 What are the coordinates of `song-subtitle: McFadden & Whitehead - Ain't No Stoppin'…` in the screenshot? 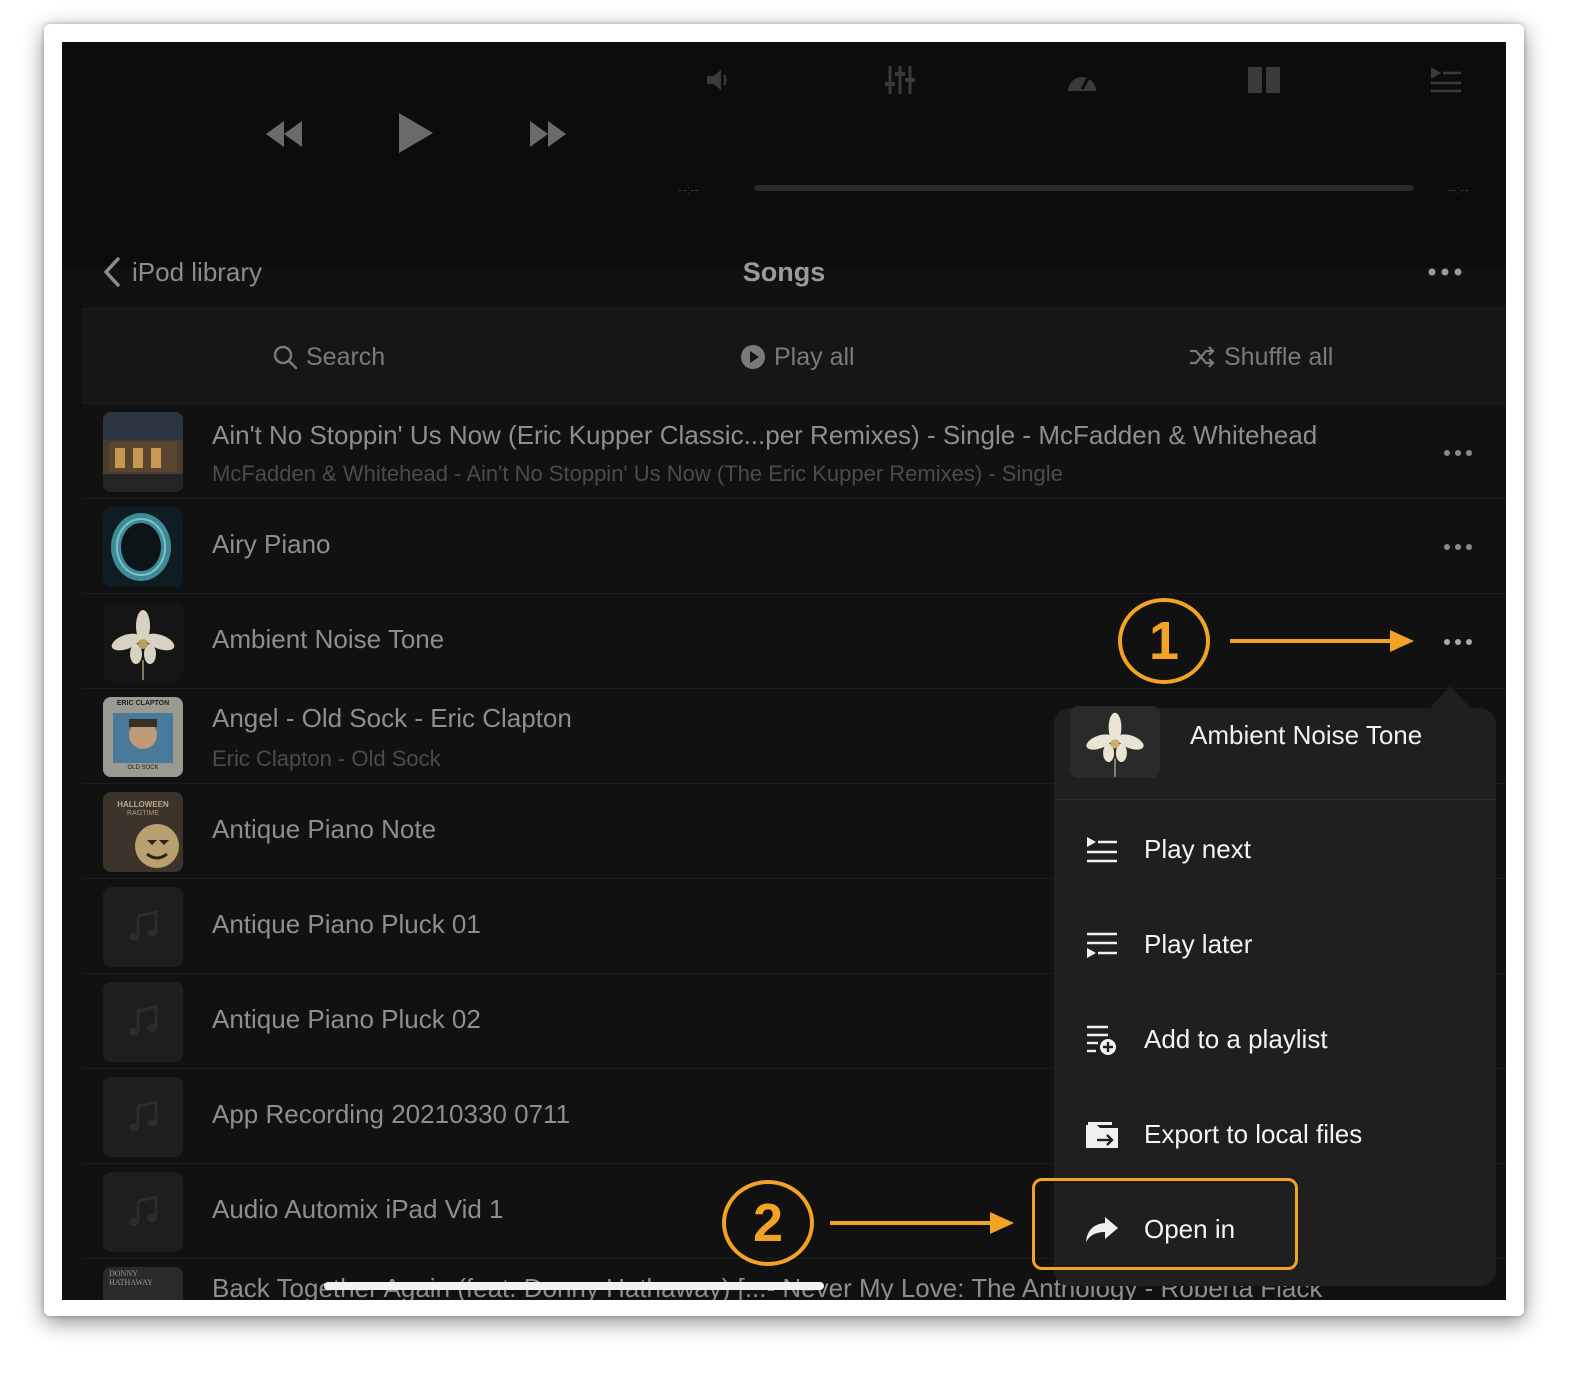 It's located at (637, 473).